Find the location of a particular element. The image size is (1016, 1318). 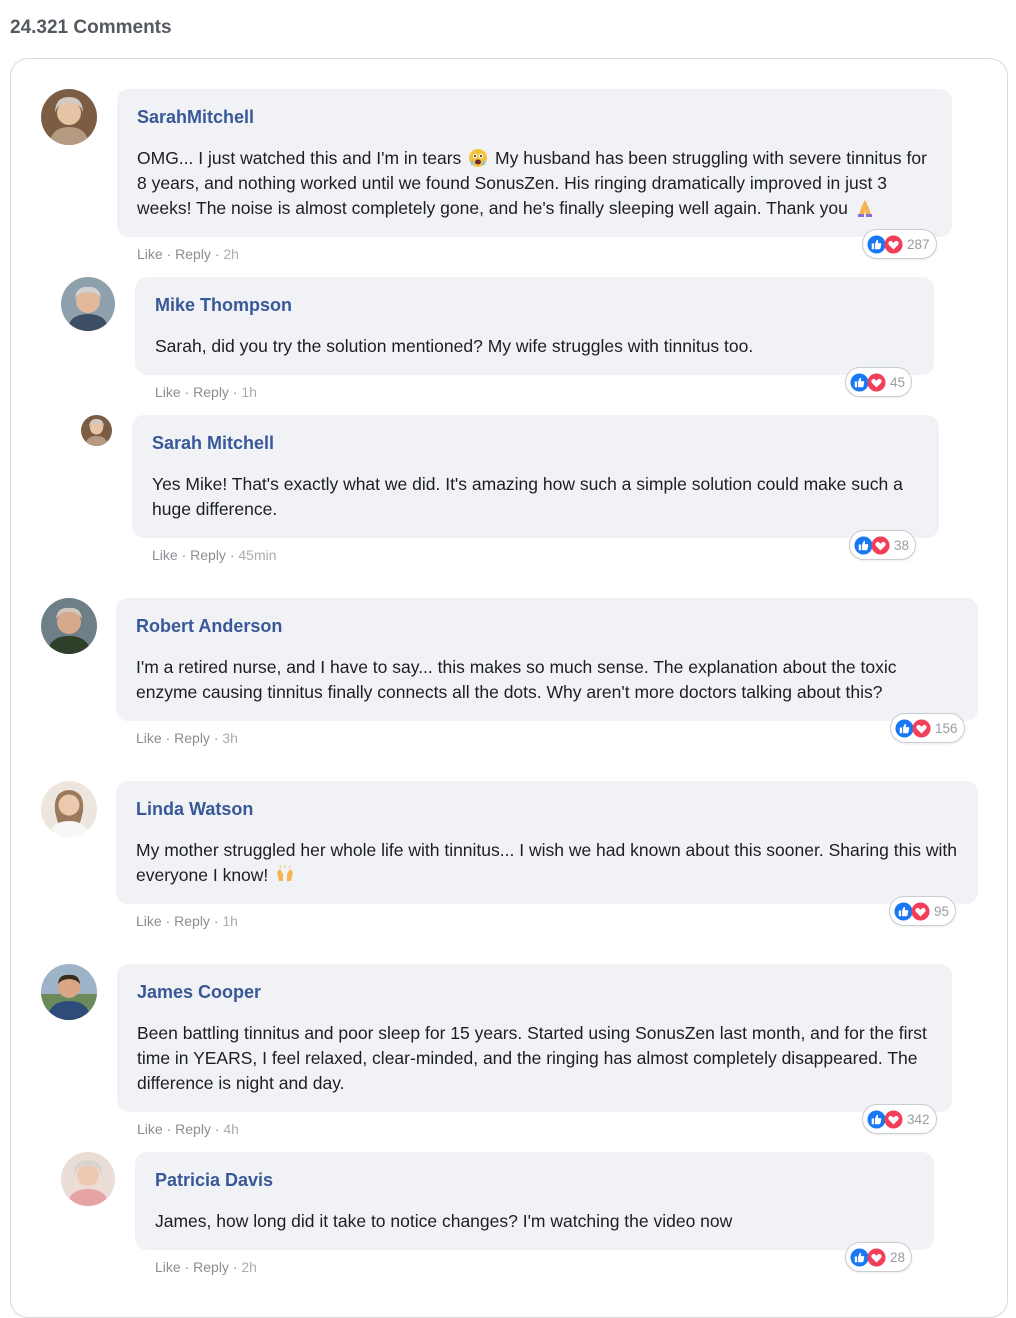

reaction-count: 38 is located at coordinates (902, 545).